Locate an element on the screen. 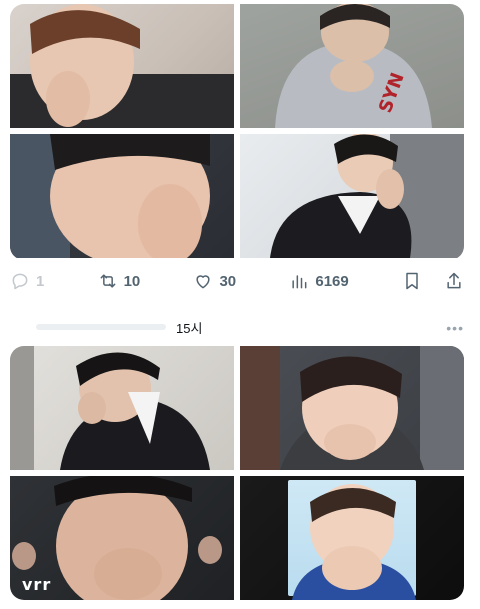 This screenshot has width=480, height=609. retweet-icon is located at coordinates (107, 281).